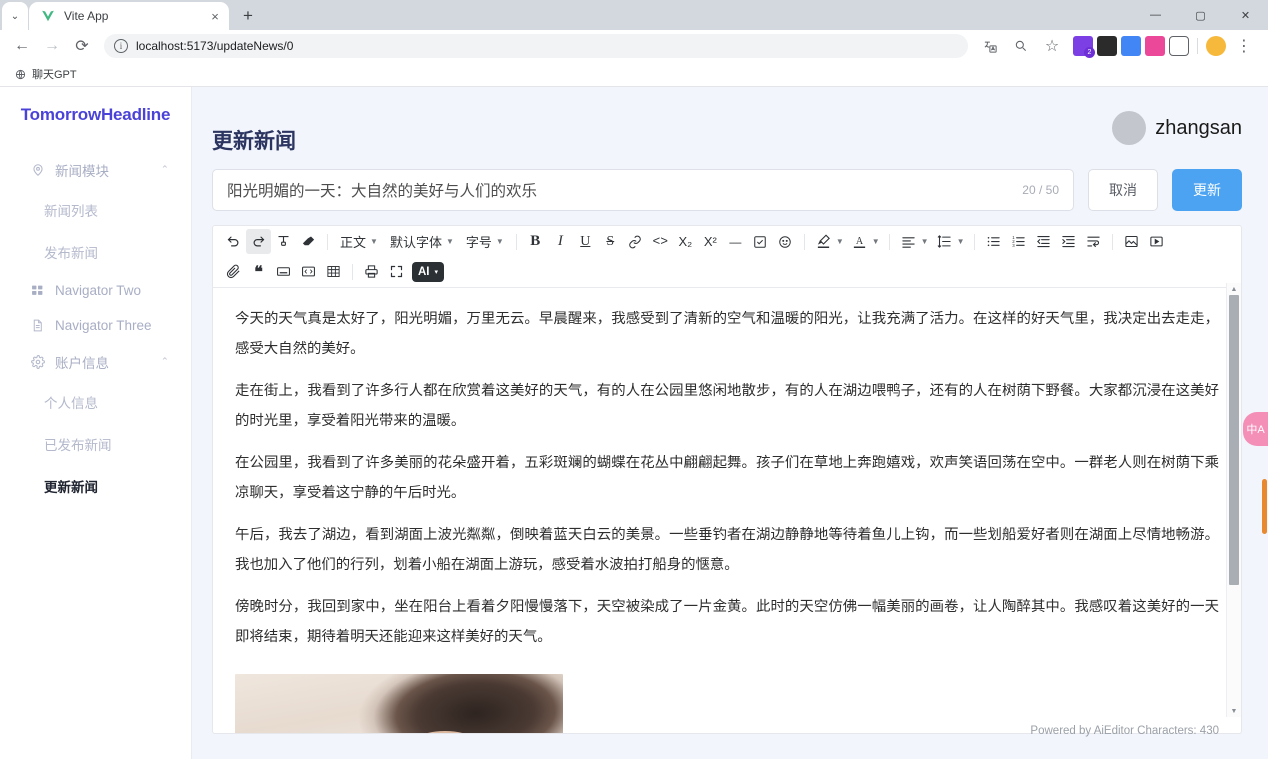 The height and width of the screenshot is (759, 1268). I want to click on text-wrap-icon, so click(1093, 241).